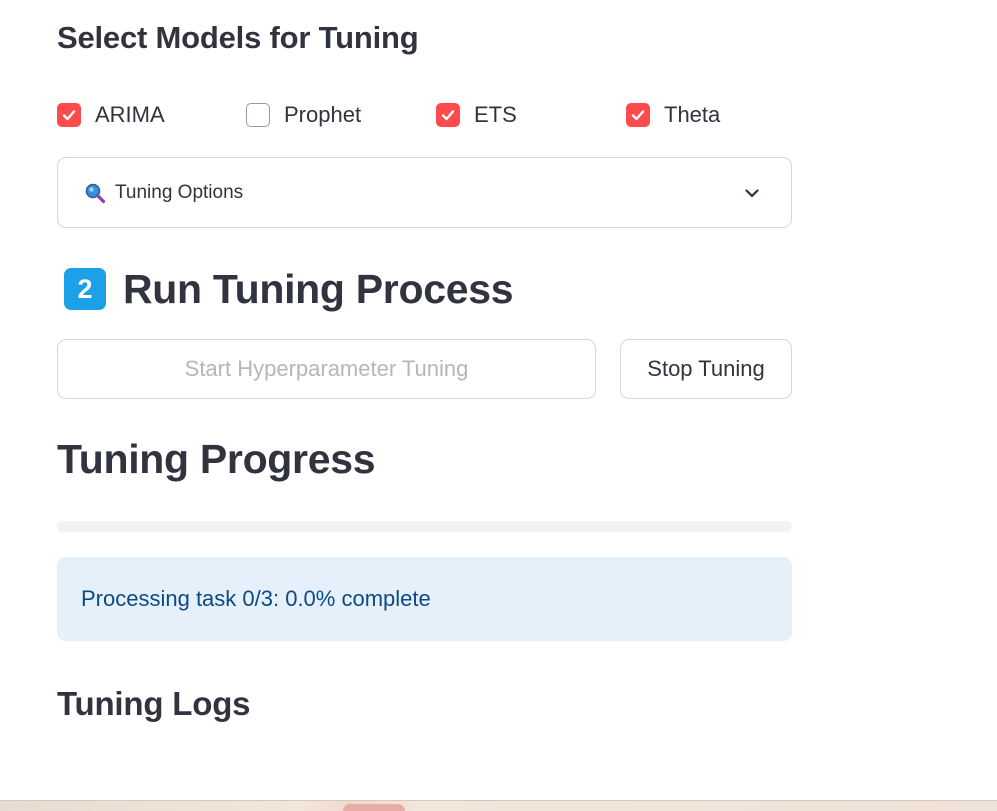  What do you see at coordinates (706, 369) in the screenshot?
I see `stop-tuning-button: Stop Tuning` at bounding box center [706, 369].